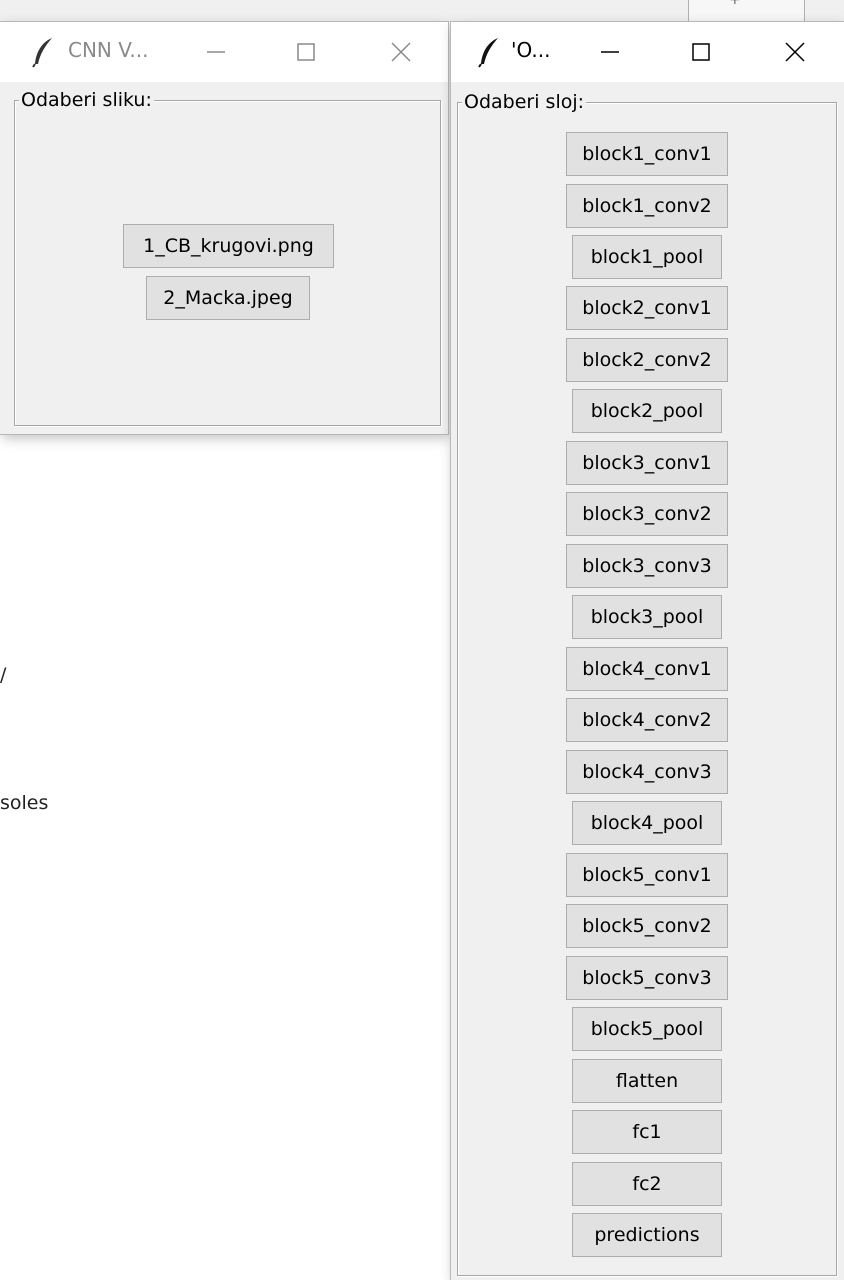  Describe the element at coordinates (647, 514) in the screenshot. I see `layer-button: block3_conv2` at that location.